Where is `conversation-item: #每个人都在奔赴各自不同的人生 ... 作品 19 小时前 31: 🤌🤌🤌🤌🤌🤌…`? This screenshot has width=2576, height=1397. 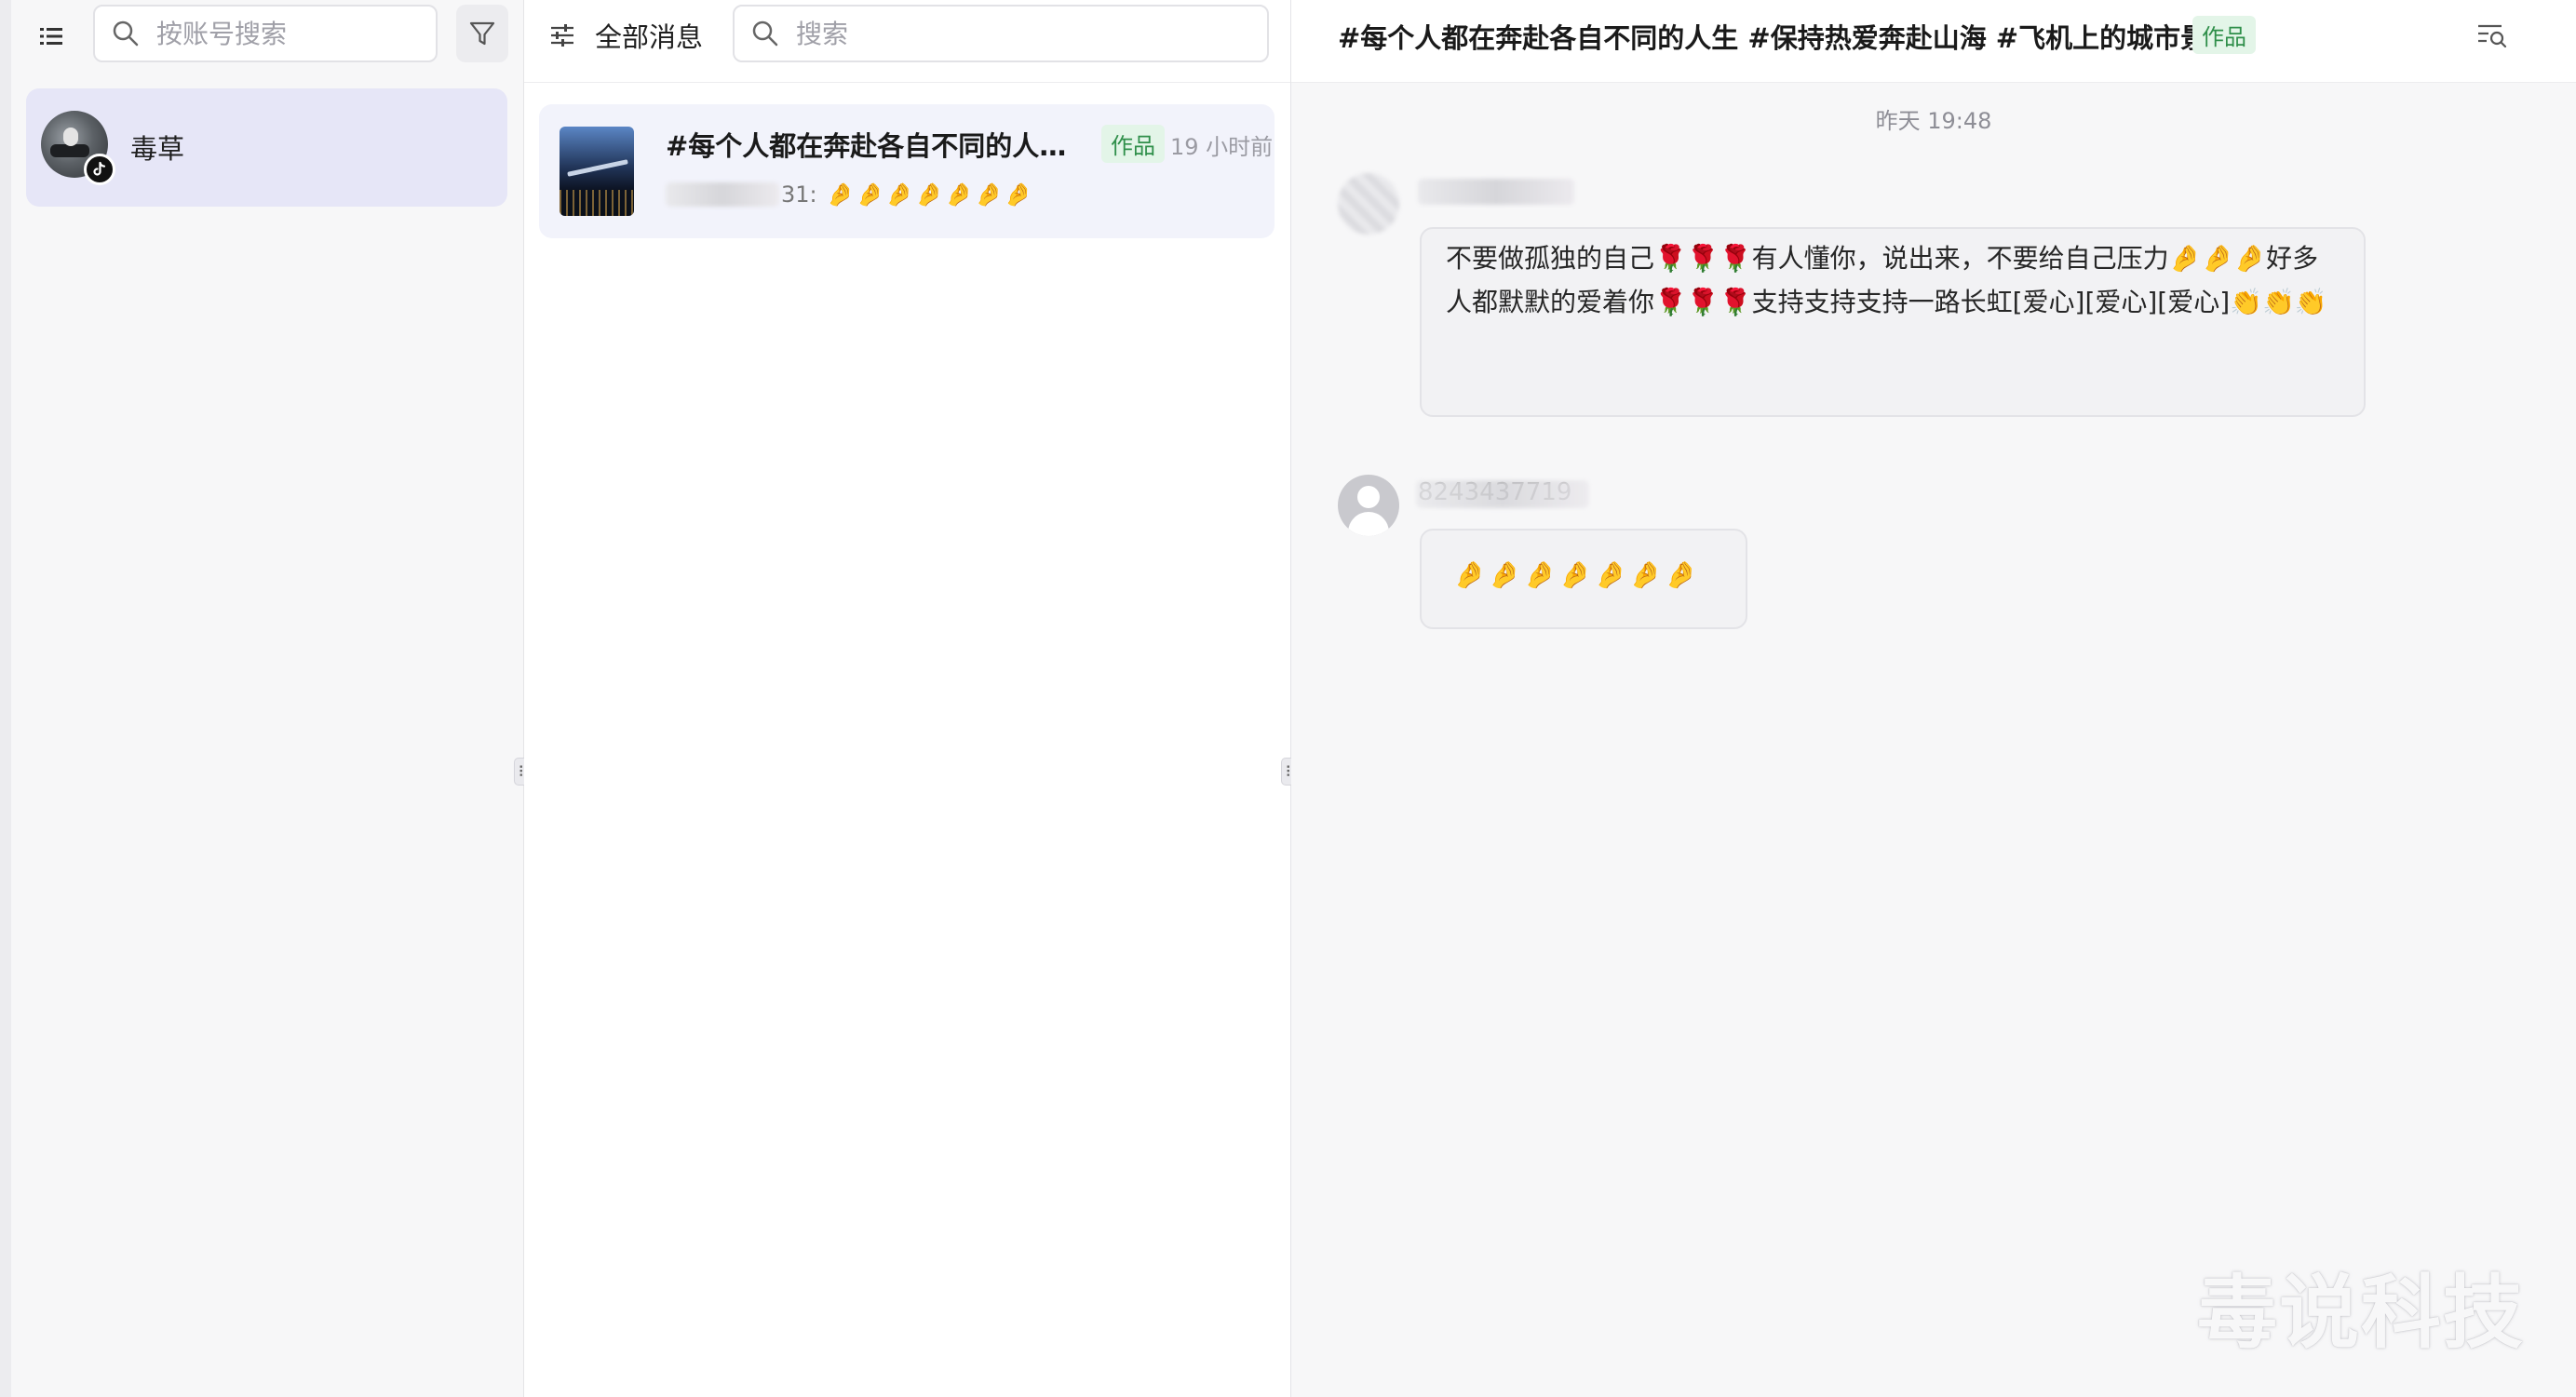
conversation-item: #每个人都在奔赴各自不同的人生 ... 作品 19 小时前 31: 🤌🤌🤌🤌🤌🤌… is located at coordinates (907, 171).